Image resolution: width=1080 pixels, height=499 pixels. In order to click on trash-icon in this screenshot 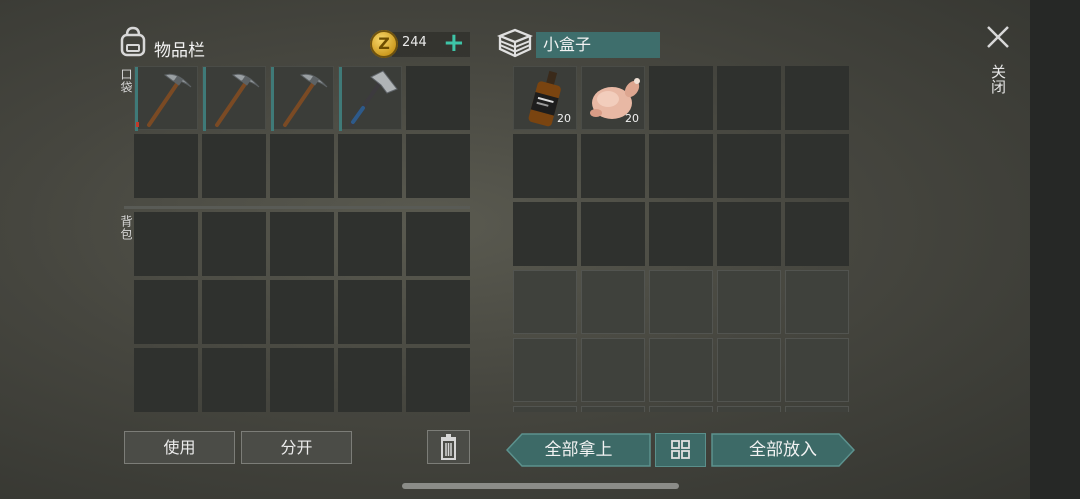, I will do `click(448, 447)`.